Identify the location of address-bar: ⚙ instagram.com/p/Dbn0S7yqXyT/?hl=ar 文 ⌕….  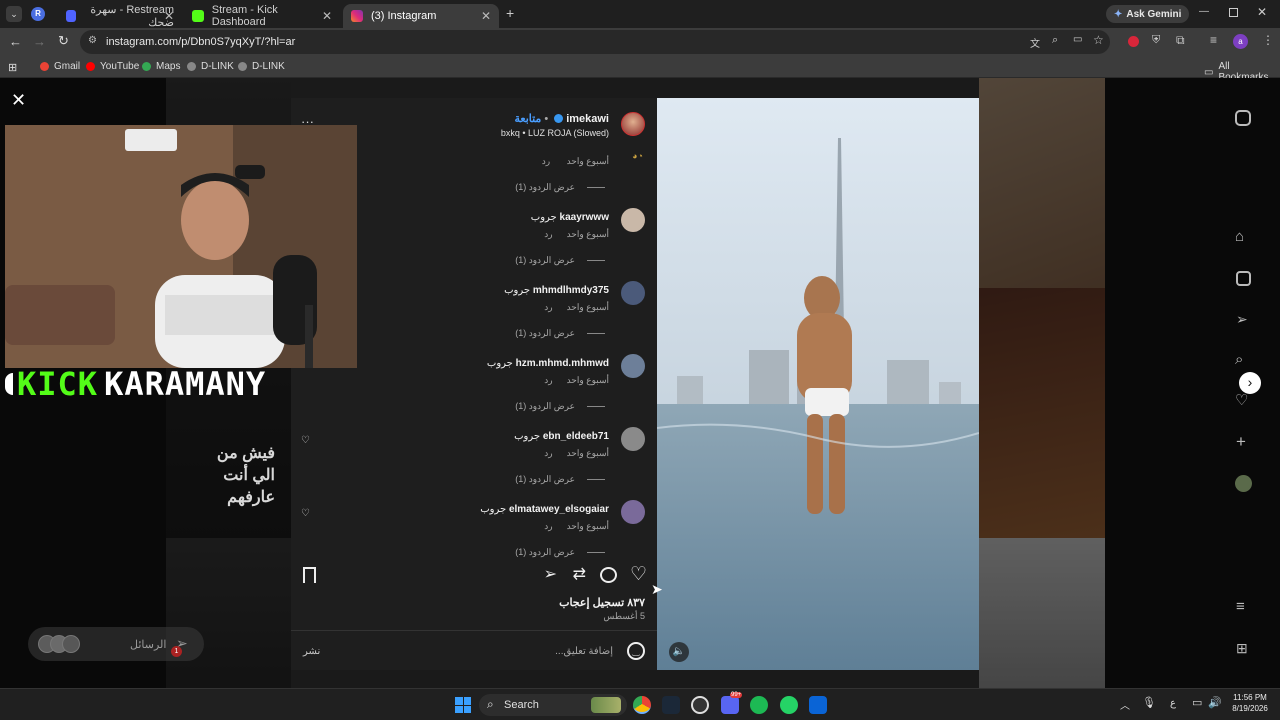
(595, 42).